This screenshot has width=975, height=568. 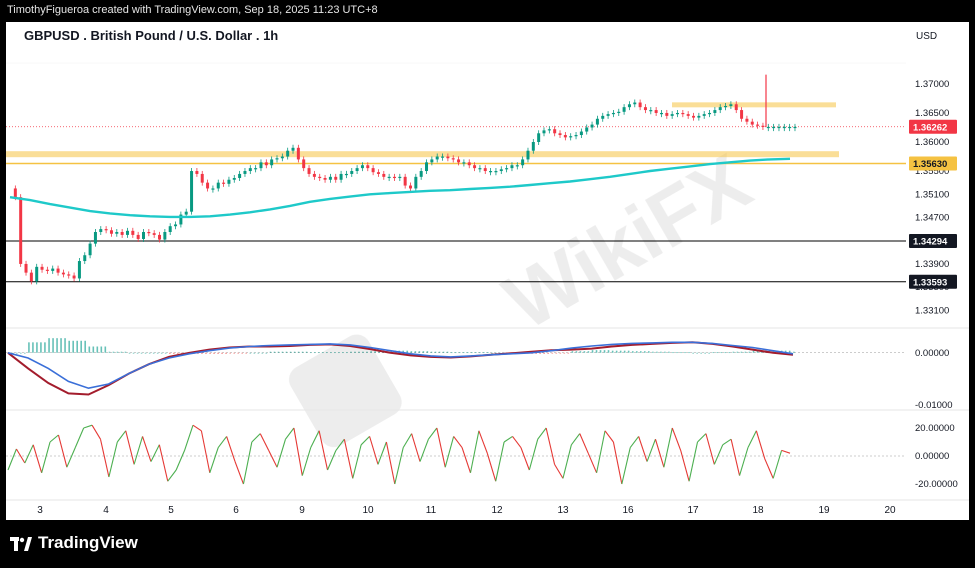 I want to click on time-tick-label: 19, so click(x=824, y=510).